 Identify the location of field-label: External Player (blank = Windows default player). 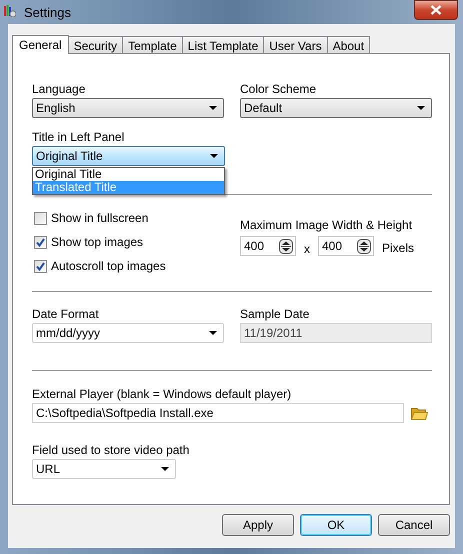
(162, 394).